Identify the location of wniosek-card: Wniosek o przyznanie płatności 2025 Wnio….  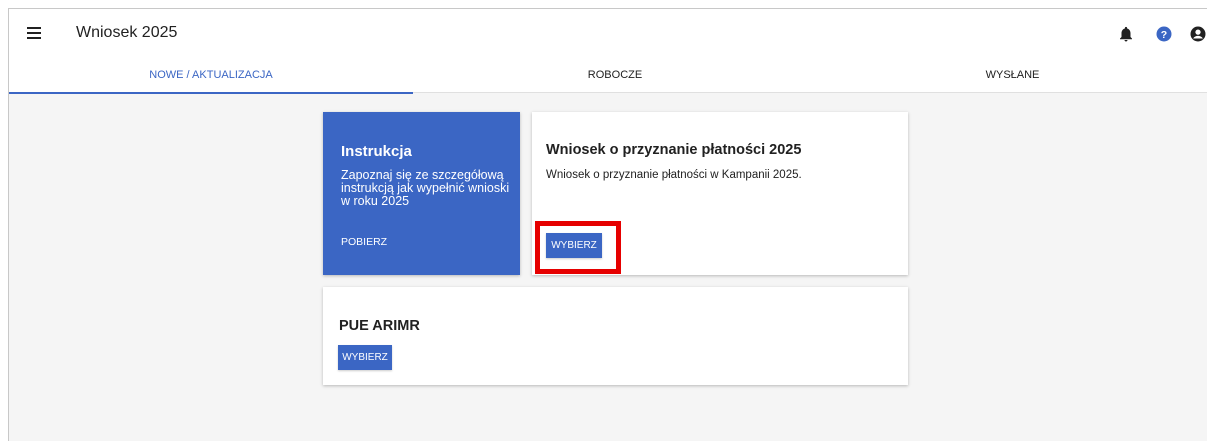
(720, 193).